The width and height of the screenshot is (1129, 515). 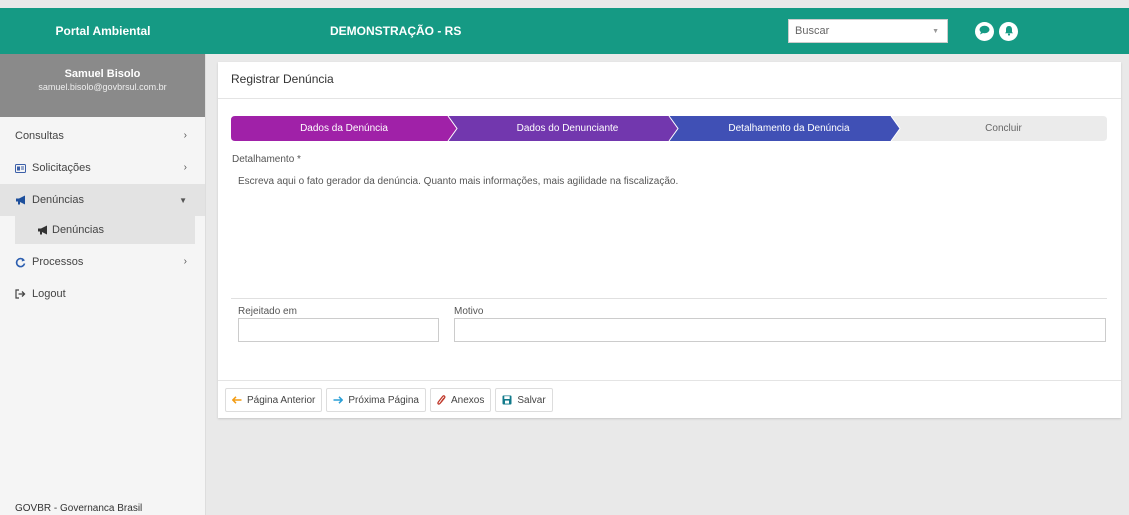 I want to click on rejected-label: Rejeitado em, so click(x=267, y=311).